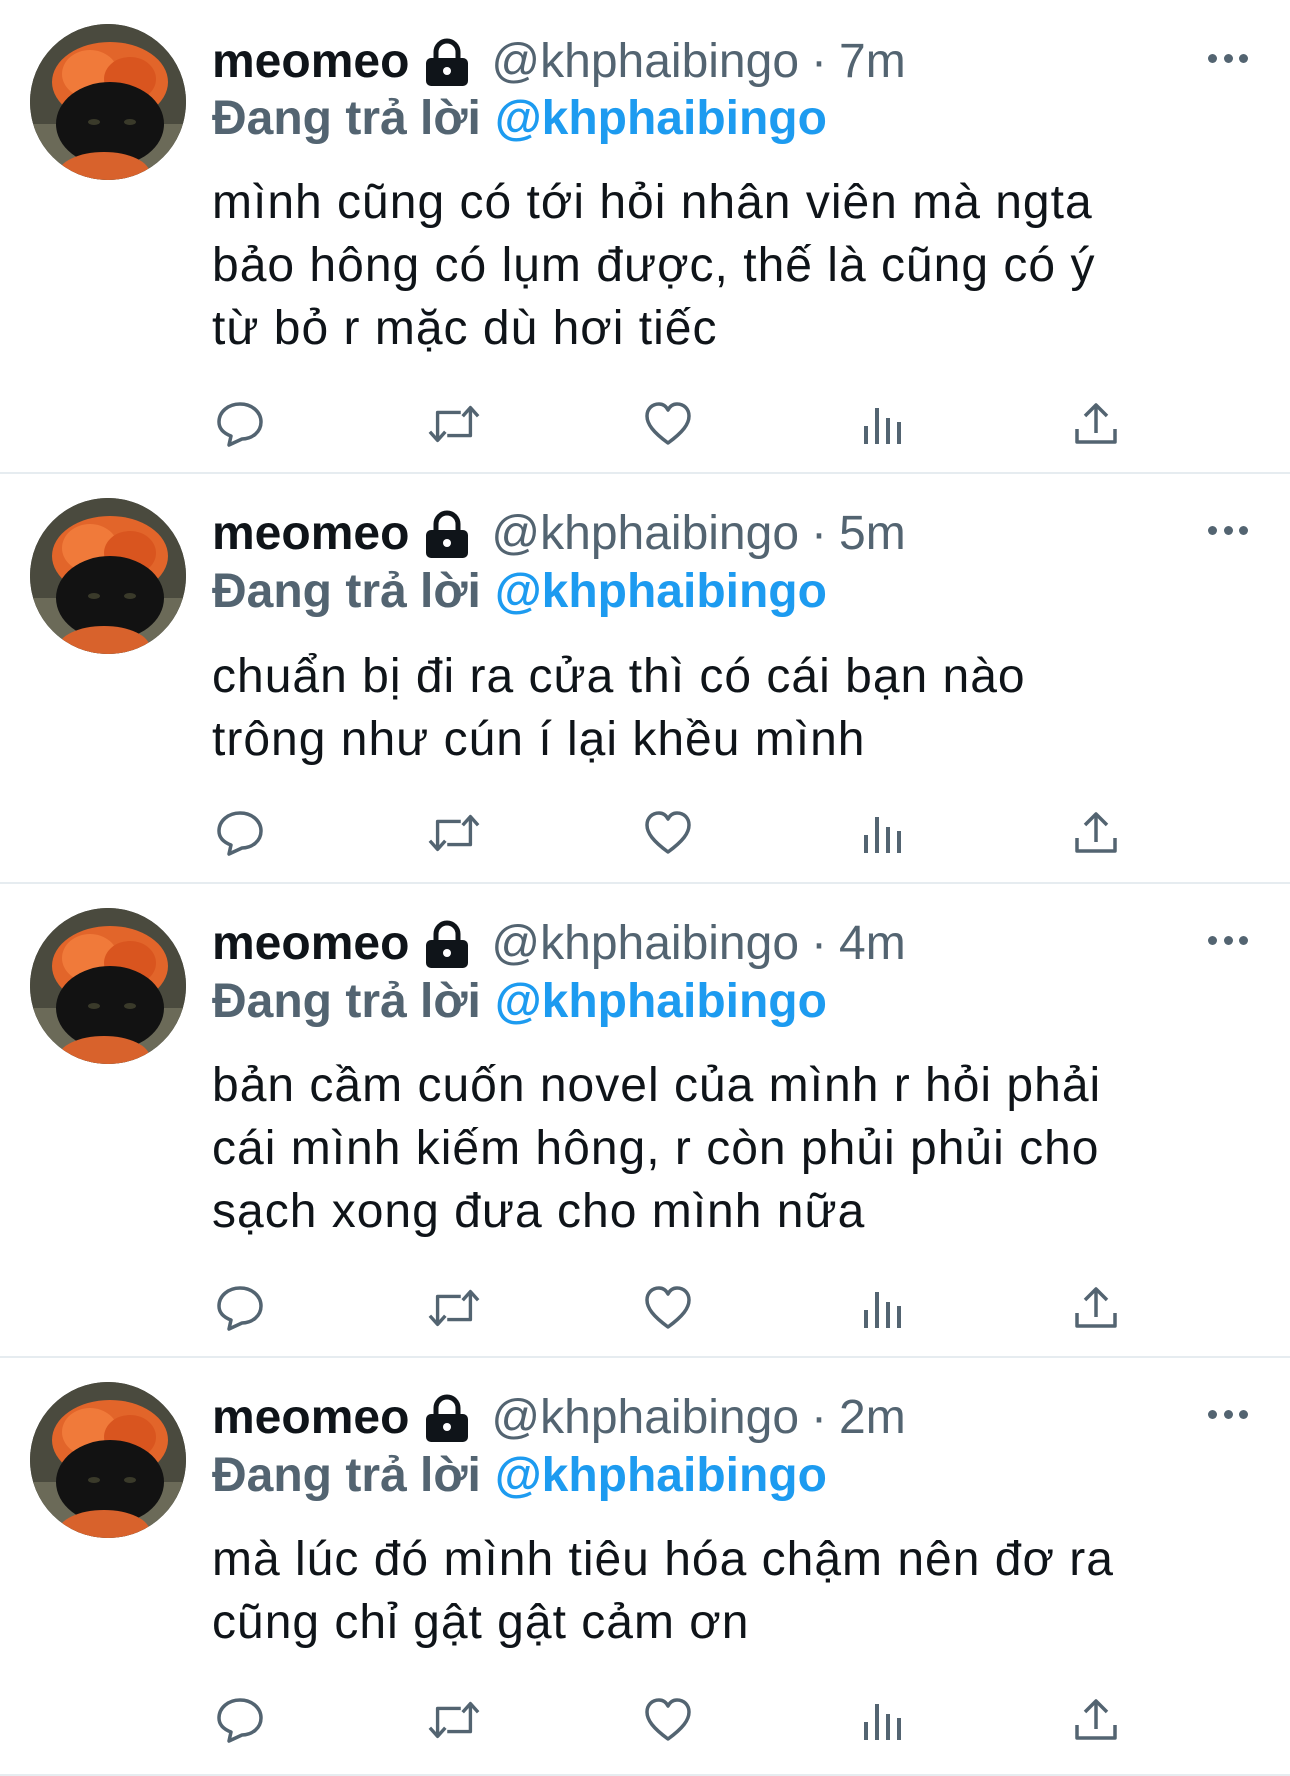  Describe the element at coordinates (619, 676) in the screenshot. I see `tweet-text-line: chuẩn bị đi ra cửa thì có cái bạn nào` at that location.